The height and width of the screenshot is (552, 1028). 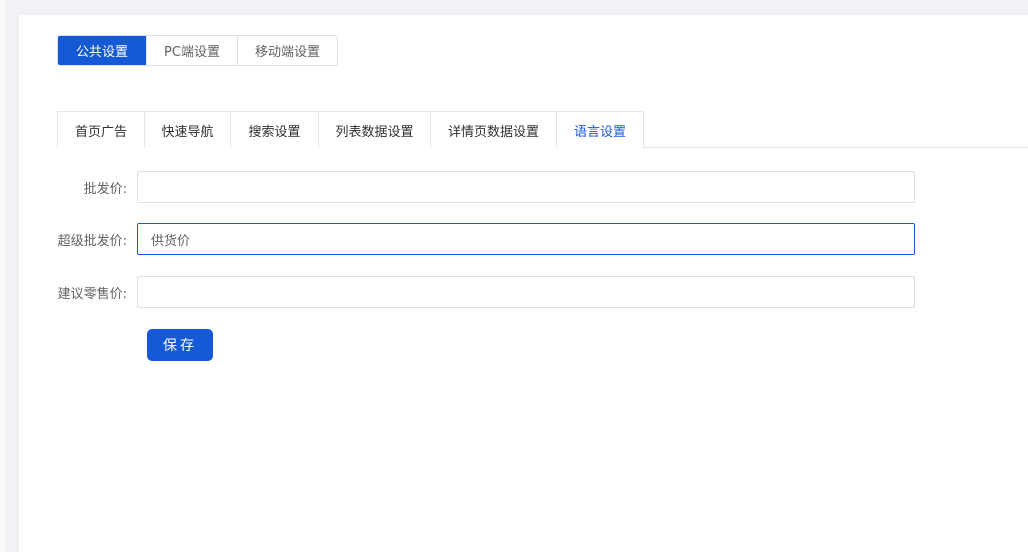 What do you see at coordinates (180, 345) in the screenshot?
I see `save-button: 保存` at bounding box center [180, 345].